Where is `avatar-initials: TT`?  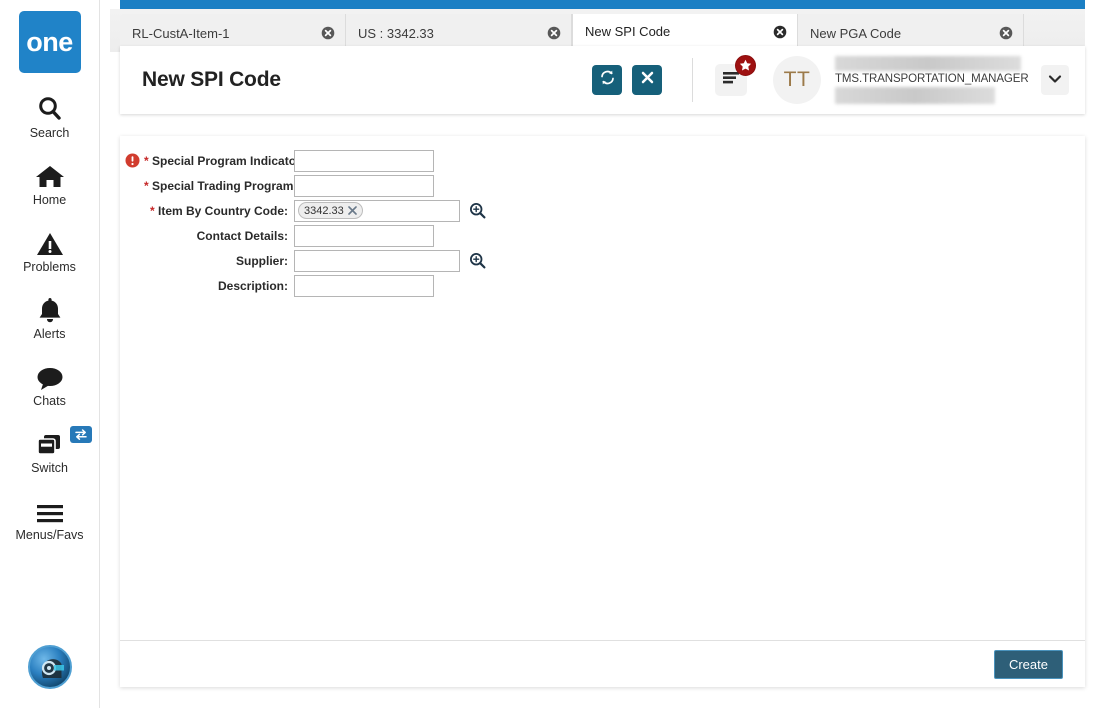 avatar-initials: TT is located at coordinates (797, 79).